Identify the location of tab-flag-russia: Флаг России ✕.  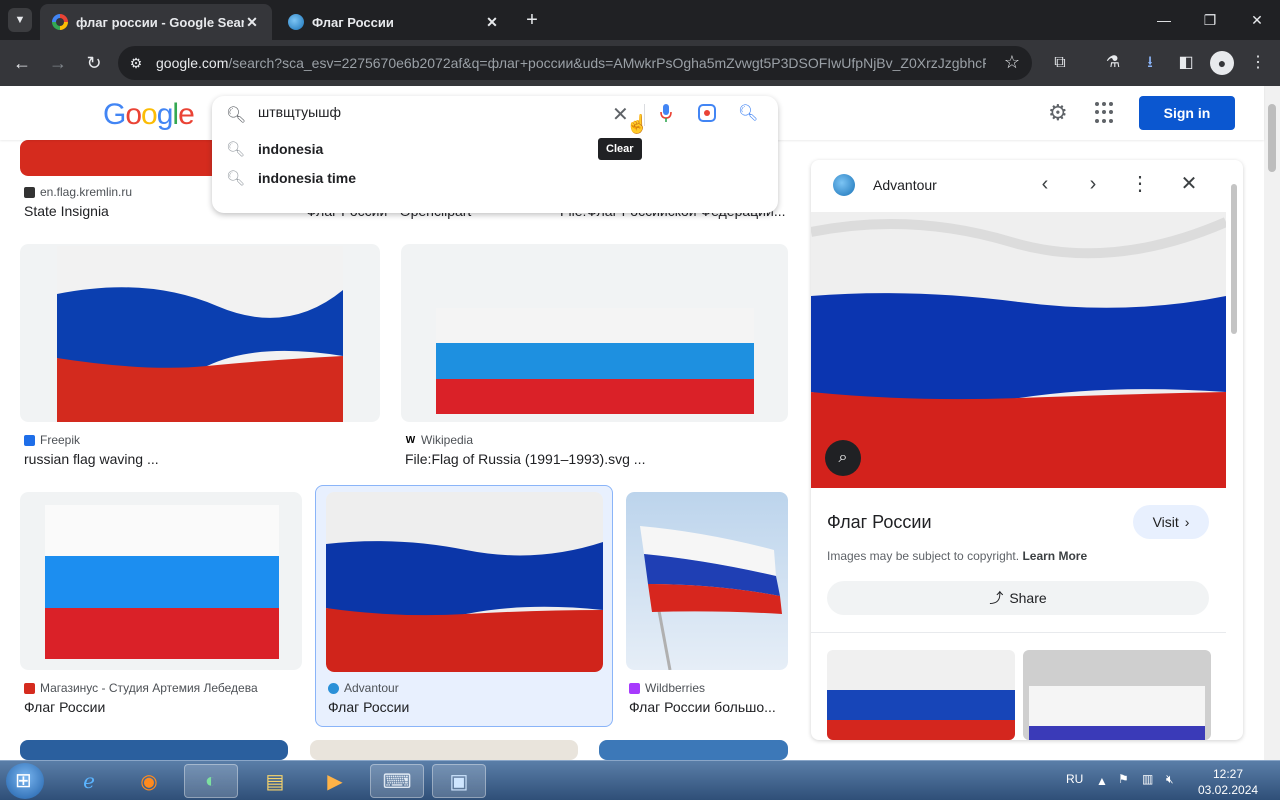
(394, 22).